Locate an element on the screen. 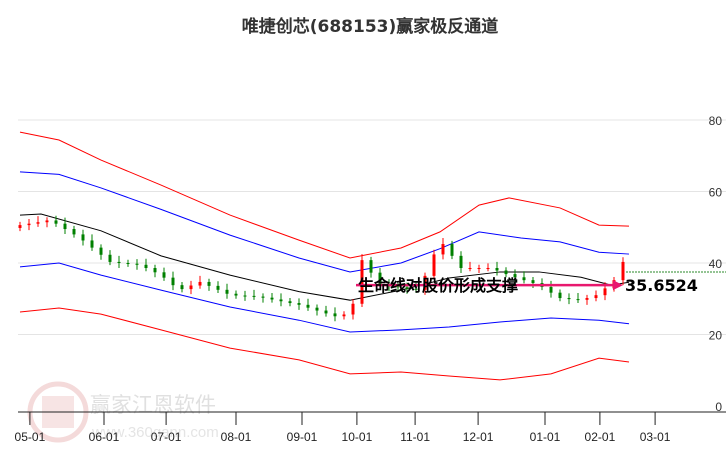  x-tick-label: 10-01 is located at coordinates (357, 437).